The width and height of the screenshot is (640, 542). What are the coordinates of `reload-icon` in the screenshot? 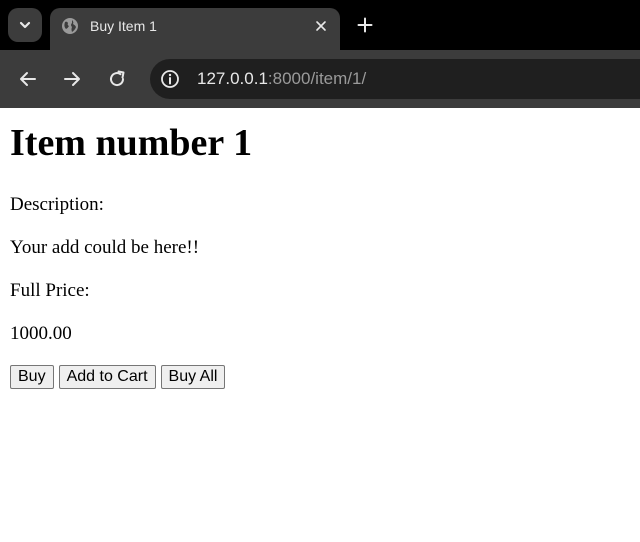 It's located at (117, 78).